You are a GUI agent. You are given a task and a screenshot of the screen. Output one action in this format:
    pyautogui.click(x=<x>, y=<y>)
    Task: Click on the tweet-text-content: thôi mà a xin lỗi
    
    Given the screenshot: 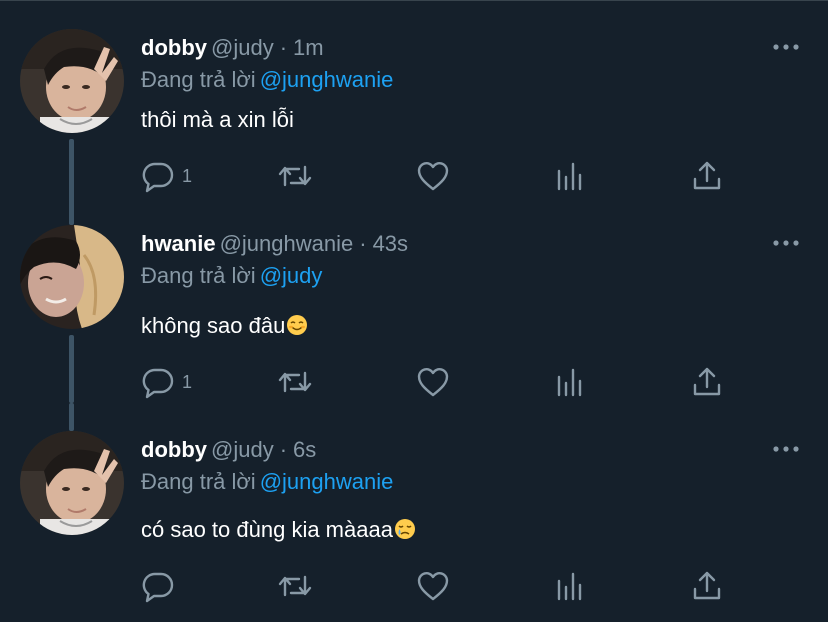 What is the action you would take?
    pyautogui.click(x=217, y=119)
    